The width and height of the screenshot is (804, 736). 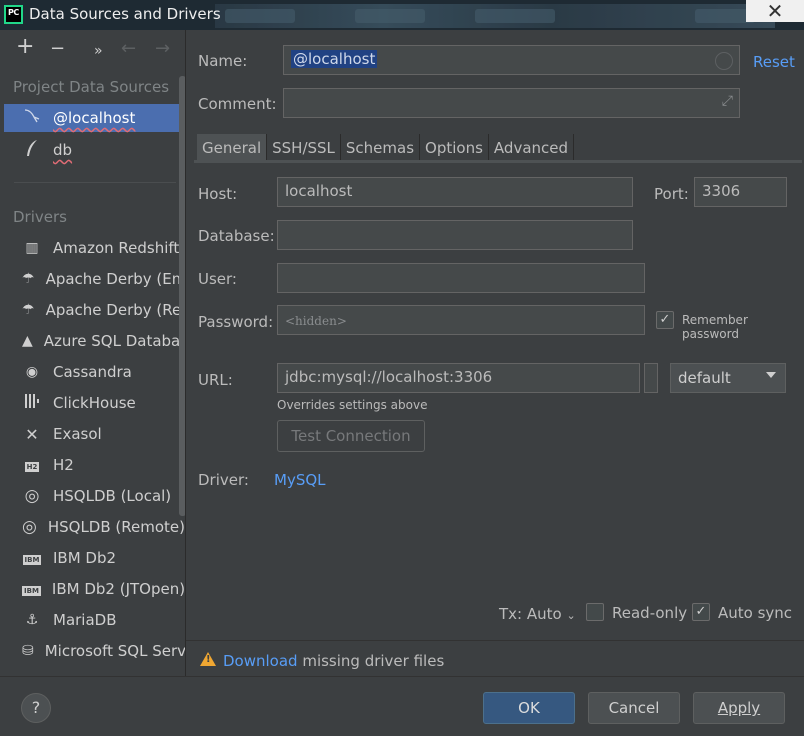 I want to click on url-extra-field, so click(x=651, y=378).